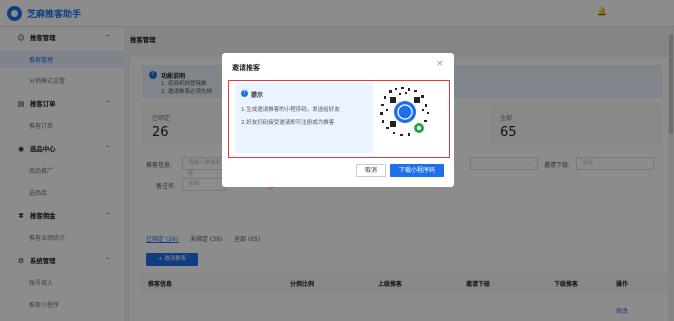 This screenshot has height=321, width=674. Describe the element at coordinates (290, 110) in the screenshot. I see `tip-line: 1.生成邀请推客的小程序码，发送给好友` at that location.